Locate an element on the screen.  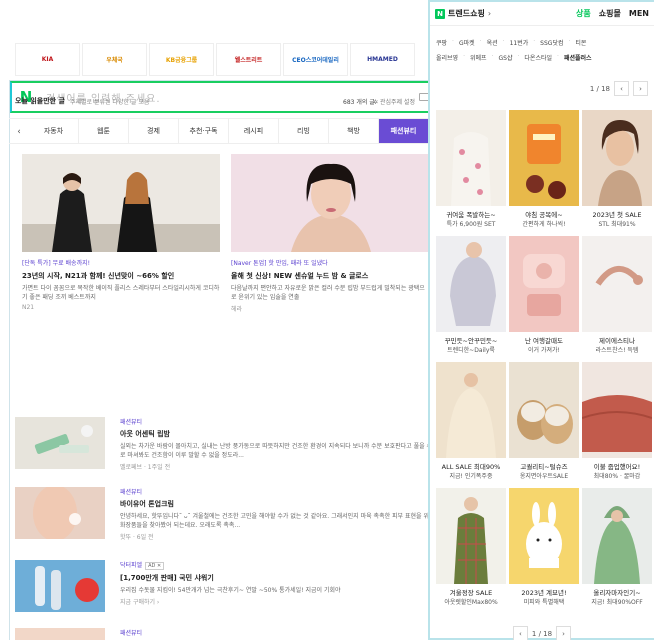
product-title: 난 여행갈때도 is located at coordinates (544, 340).